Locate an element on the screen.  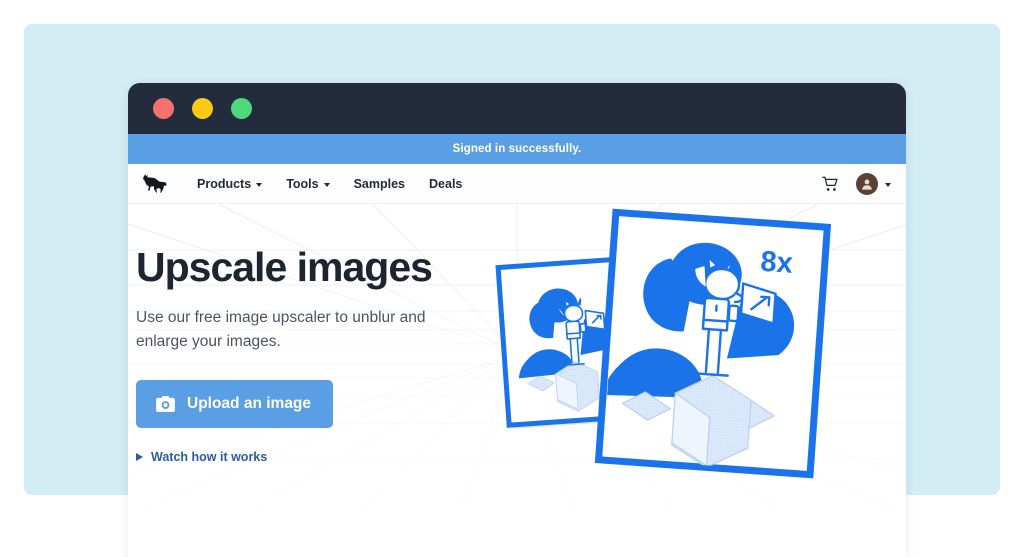
account-menu is located at coordinates (873, 183).